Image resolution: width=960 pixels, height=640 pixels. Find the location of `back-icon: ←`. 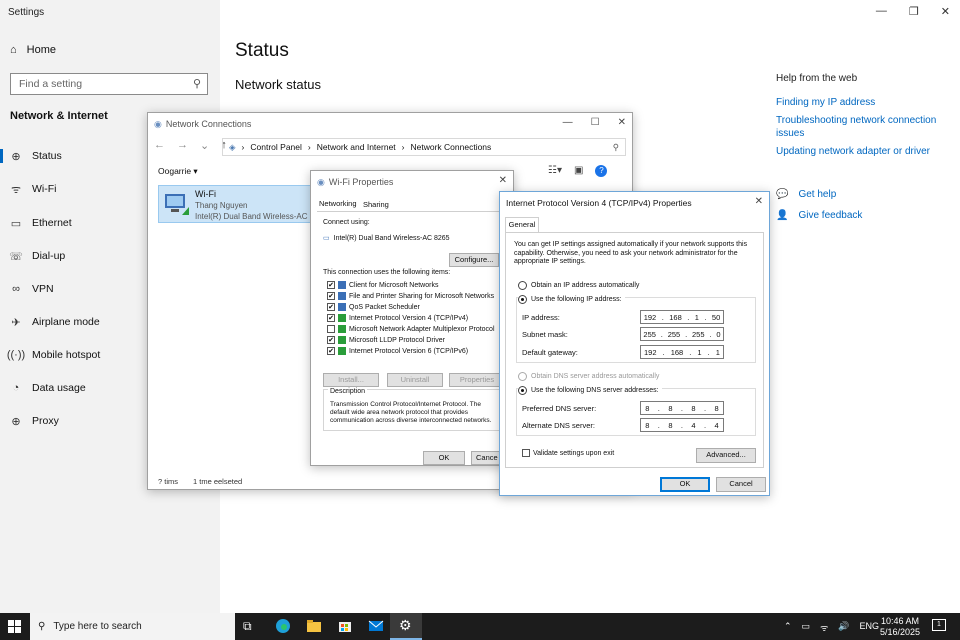

back-icon: ← is located at coordinates (159, 145).